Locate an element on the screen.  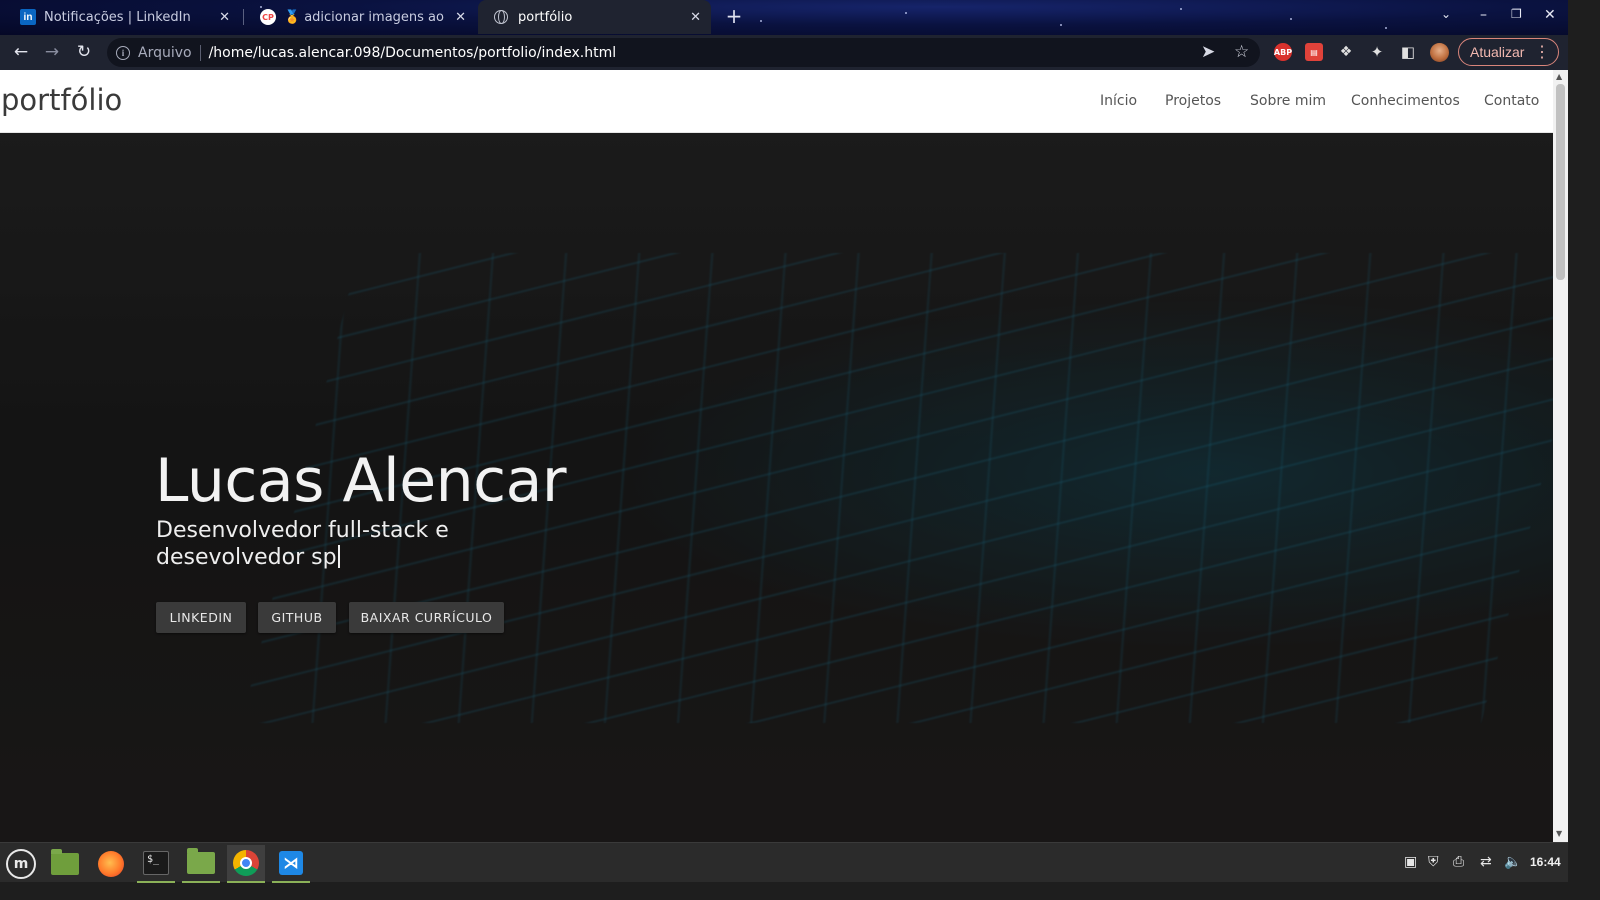
pdf-extension-icon: ▤ is located at coordinates (1314, 52).